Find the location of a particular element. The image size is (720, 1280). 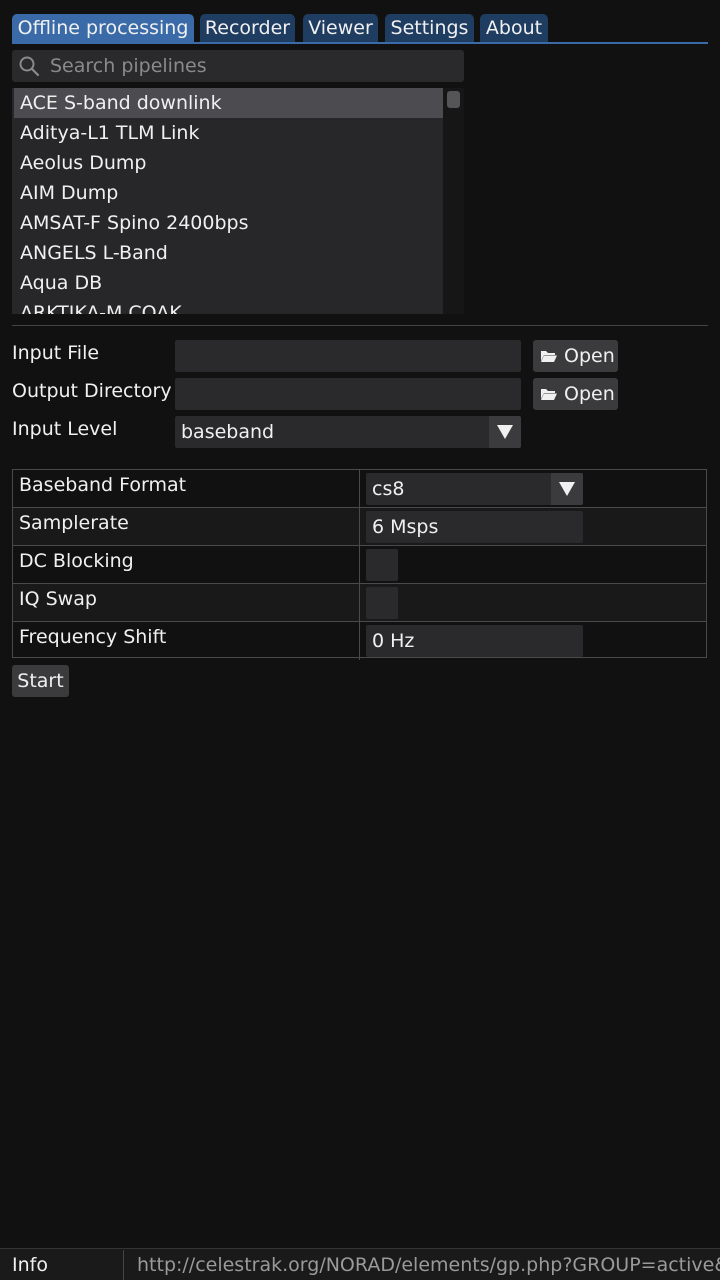

list-item: AMSAT-F Spino 2400bps is located at coordinates (228, 223).